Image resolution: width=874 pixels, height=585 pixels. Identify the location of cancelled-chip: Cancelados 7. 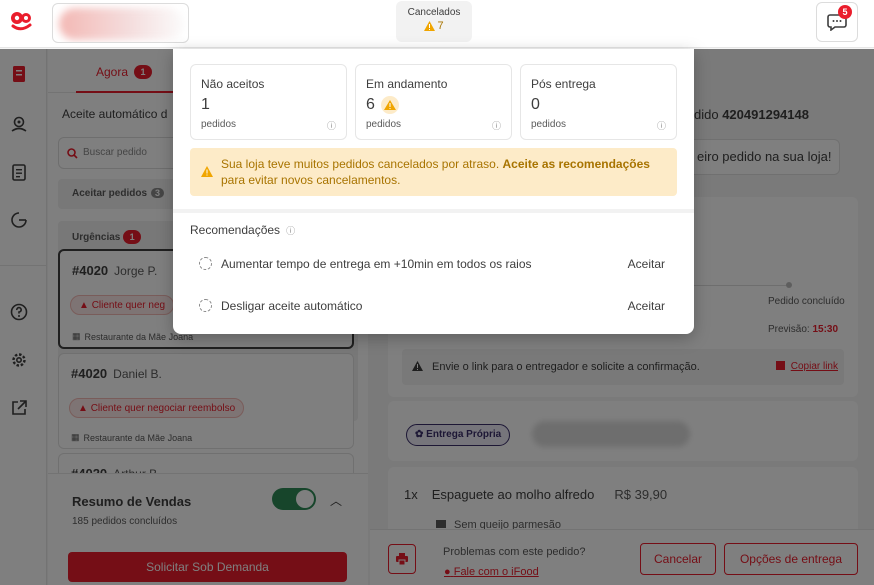
(434, 21).